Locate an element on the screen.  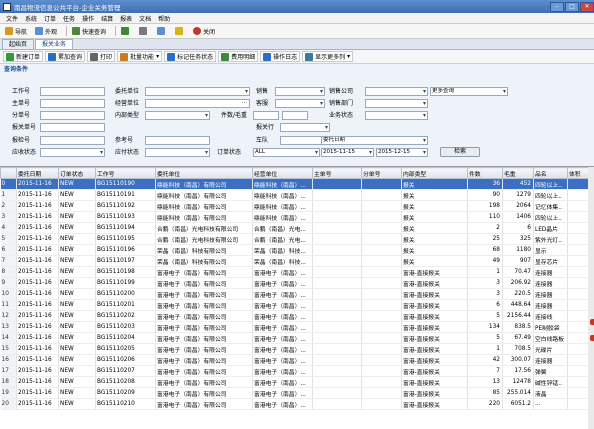
menu-settlement: 结算 is located at coordinates (107, 18).